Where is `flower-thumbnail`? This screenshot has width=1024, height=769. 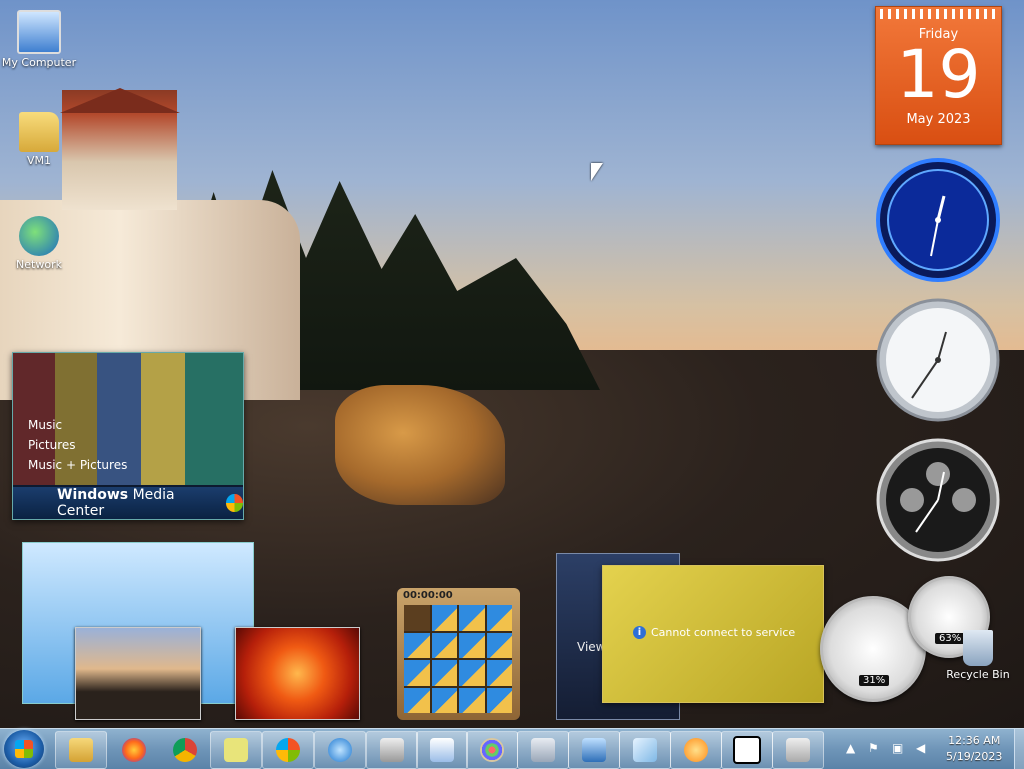 flower-thumbnail is located at coordinates (297, 673).